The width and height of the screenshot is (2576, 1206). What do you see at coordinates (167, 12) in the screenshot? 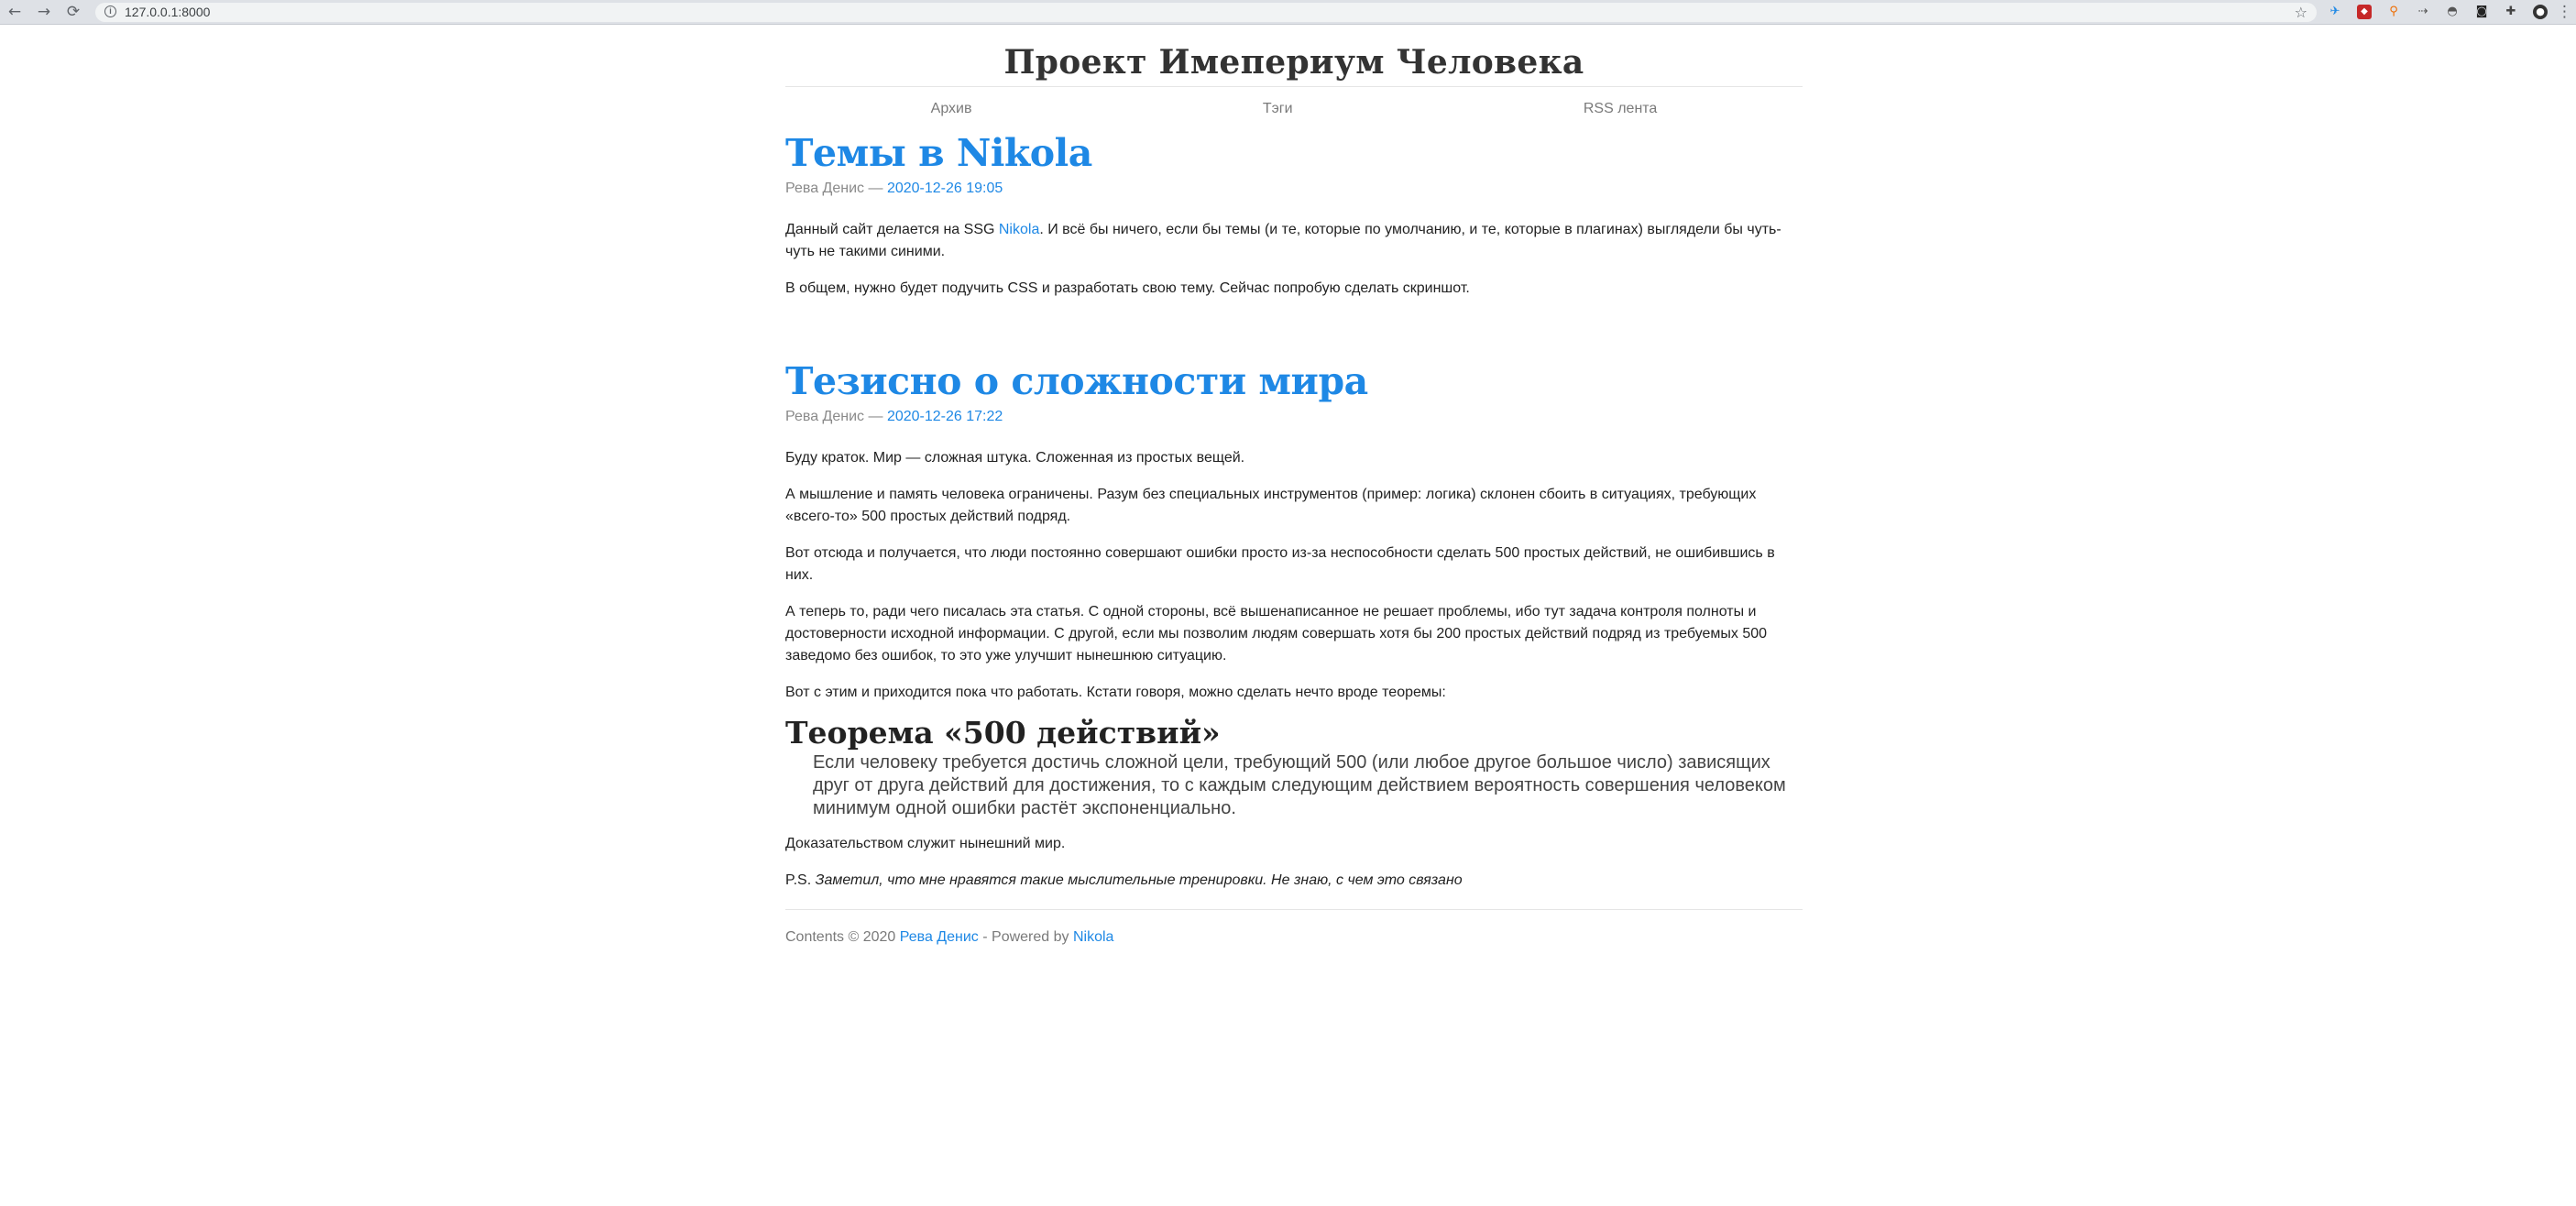
I see `address-url: 127.0.0.1:8000` at bounding box center [167, 12].